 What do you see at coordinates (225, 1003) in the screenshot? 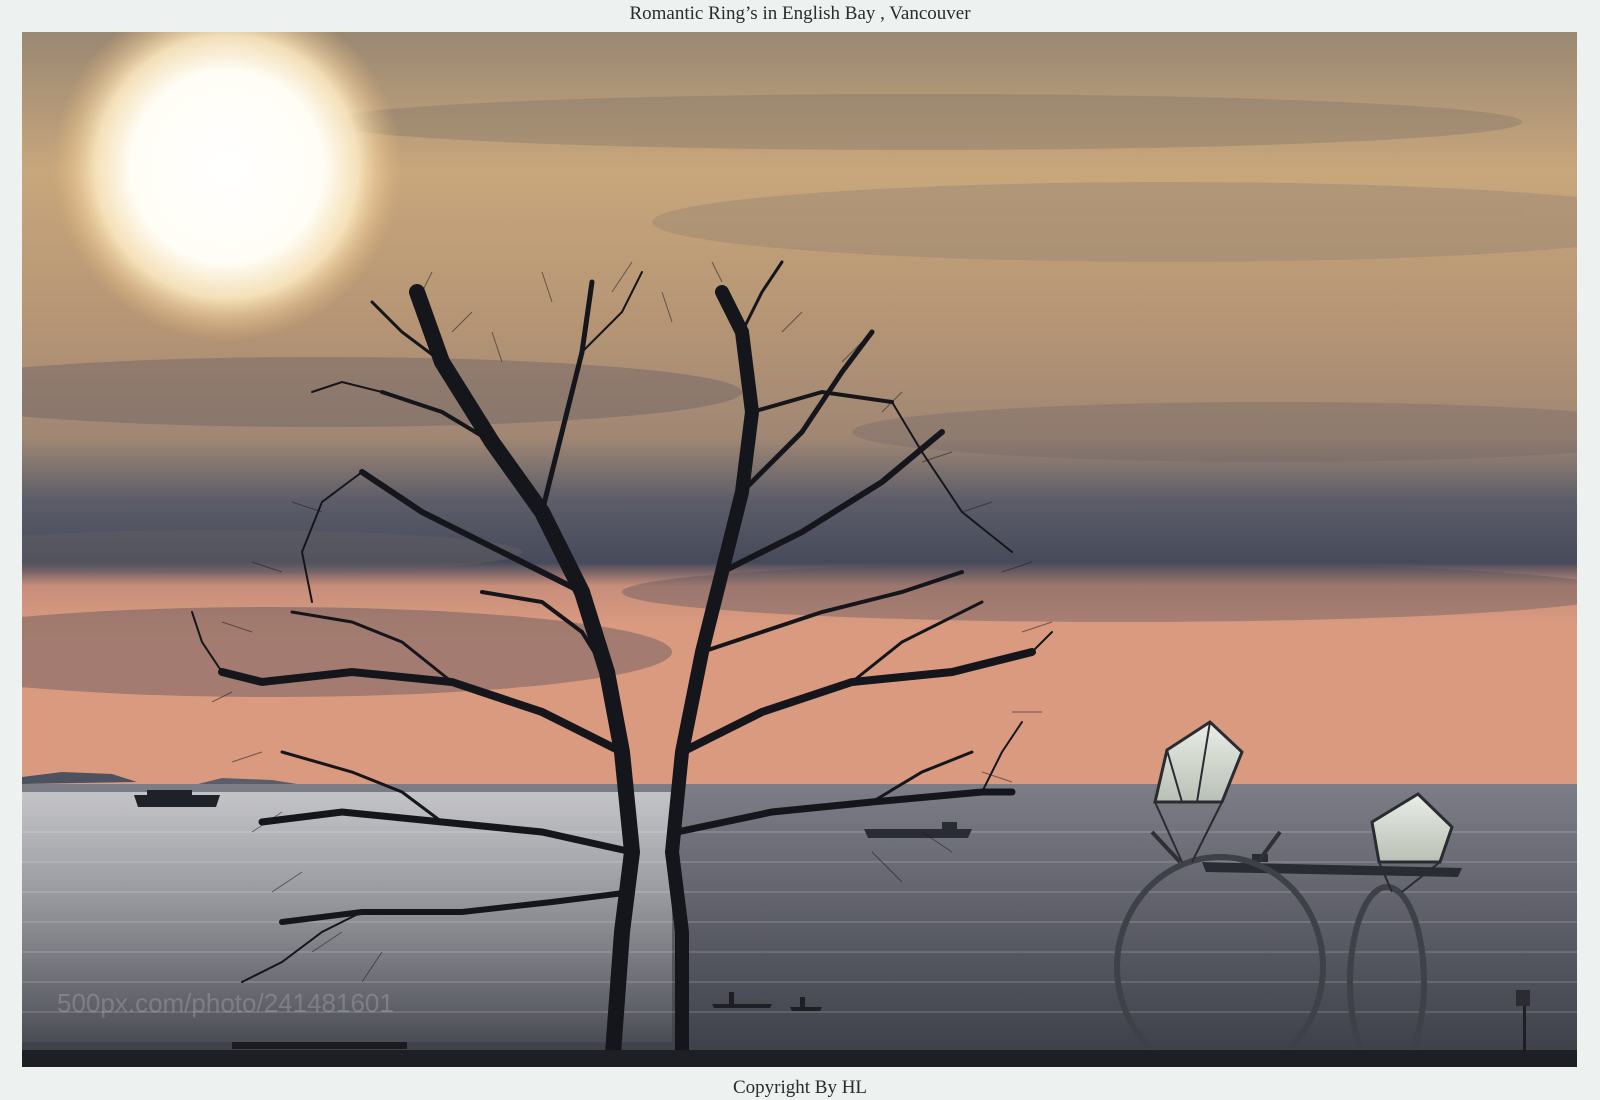
I see `watermark: 500px.com/photo/241481601` at bounding box center [225, 1003].